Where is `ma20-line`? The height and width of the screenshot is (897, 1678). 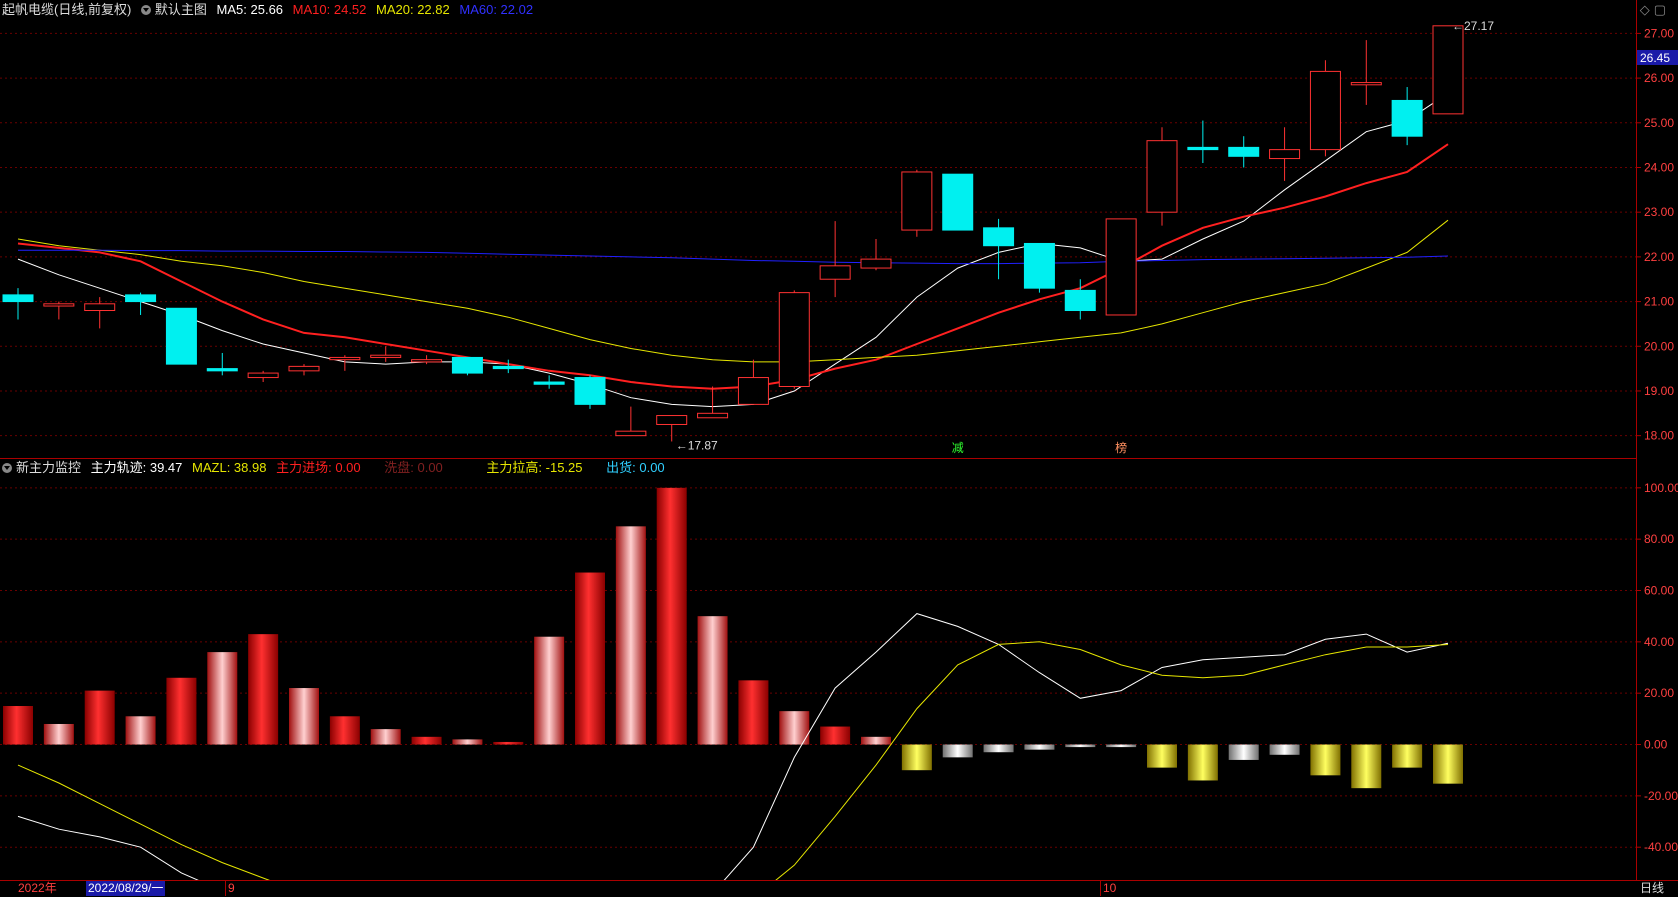
ma20-line is located at coordinates (733, 291).